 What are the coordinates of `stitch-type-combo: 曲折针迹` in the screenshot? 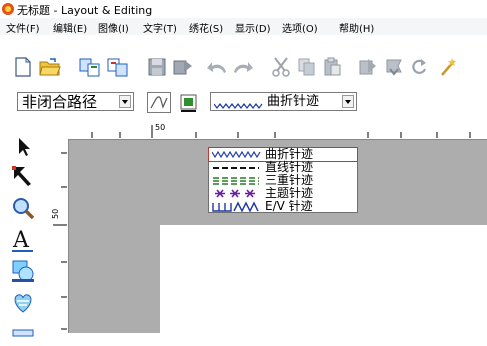 It's located at (283, 101).